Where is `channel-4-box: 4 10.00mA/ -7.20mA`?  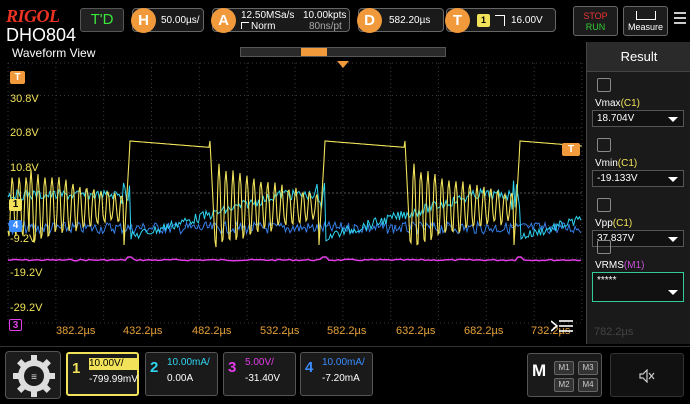
channel-4-box: 4 10.00mA/ -7.20mA is located at coordinates (336, 374).